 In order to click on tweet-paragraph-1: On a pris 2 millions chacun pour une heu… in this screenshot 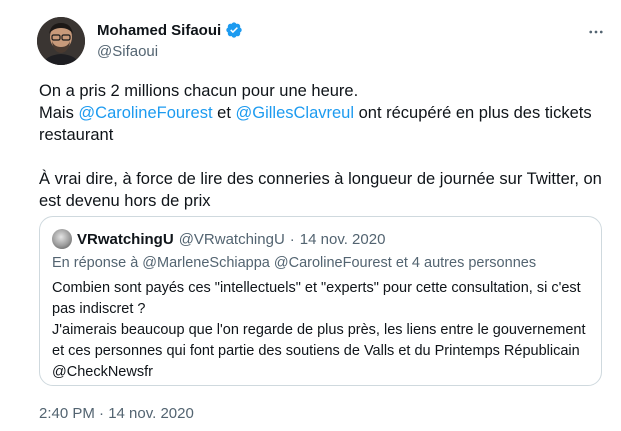, I will do `click(326, 113)`.